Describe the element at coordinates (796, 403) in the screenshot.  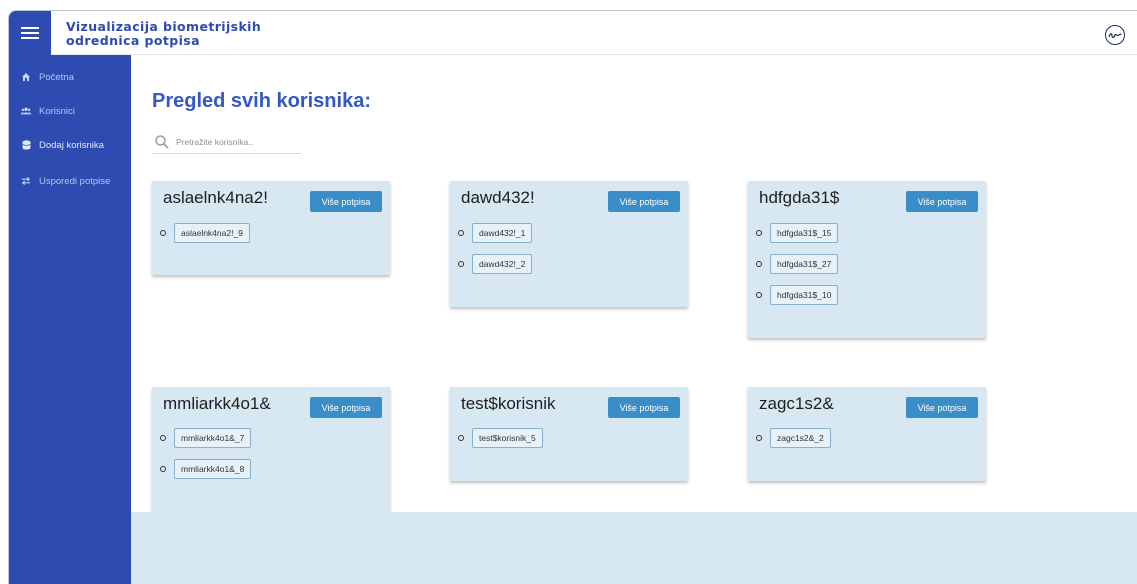
I see `user-name: zagc1s2&` at that location.